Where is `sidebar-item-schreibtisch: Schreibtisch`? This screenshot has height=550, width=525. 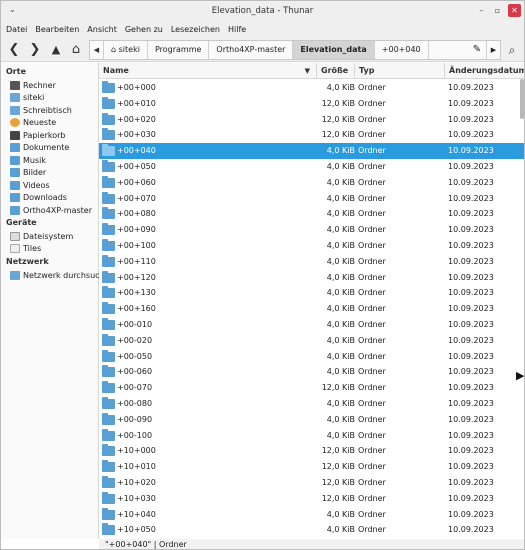 sidebar-item-schreibtisch: Schreibtisch is located at coordinates (41, 110).